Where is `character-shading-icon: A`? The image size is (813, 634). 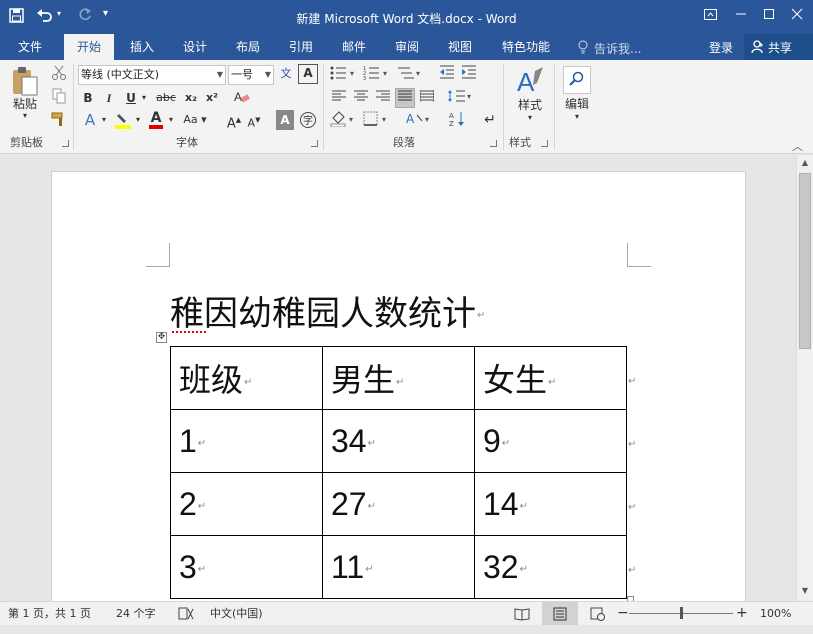
character-shading-icon: A is located at coordinates (285, 120).